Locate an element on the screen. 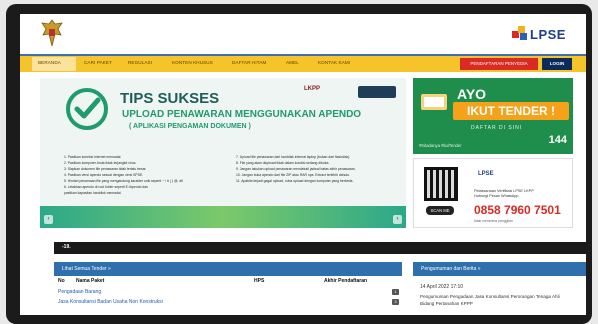 The width and height of the screenshot is (598, 324). lpse-logo: LPSE is located at coordinates (538, 34).